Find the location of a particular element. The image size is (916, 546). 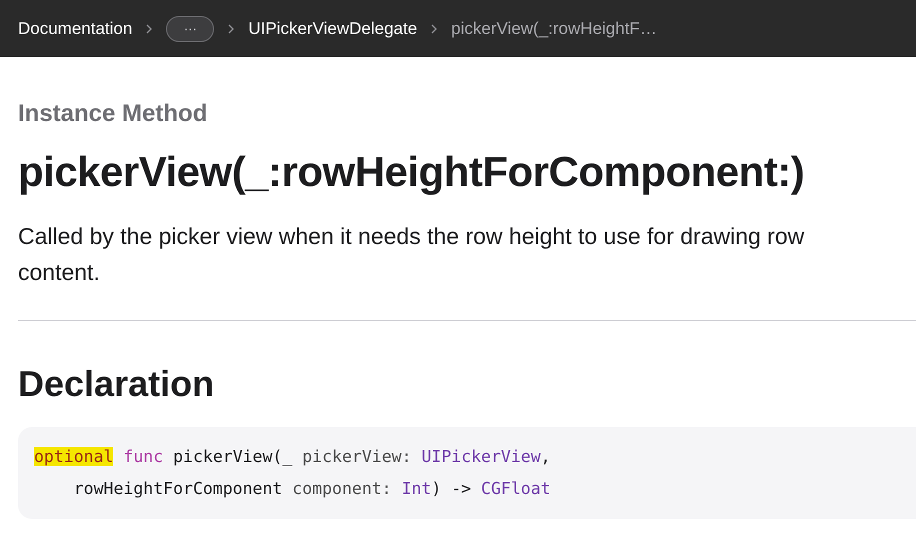

abstract-text: Called by the picker view when it needs the row height to use for drawing row content. is located at coordinates (412, 254).